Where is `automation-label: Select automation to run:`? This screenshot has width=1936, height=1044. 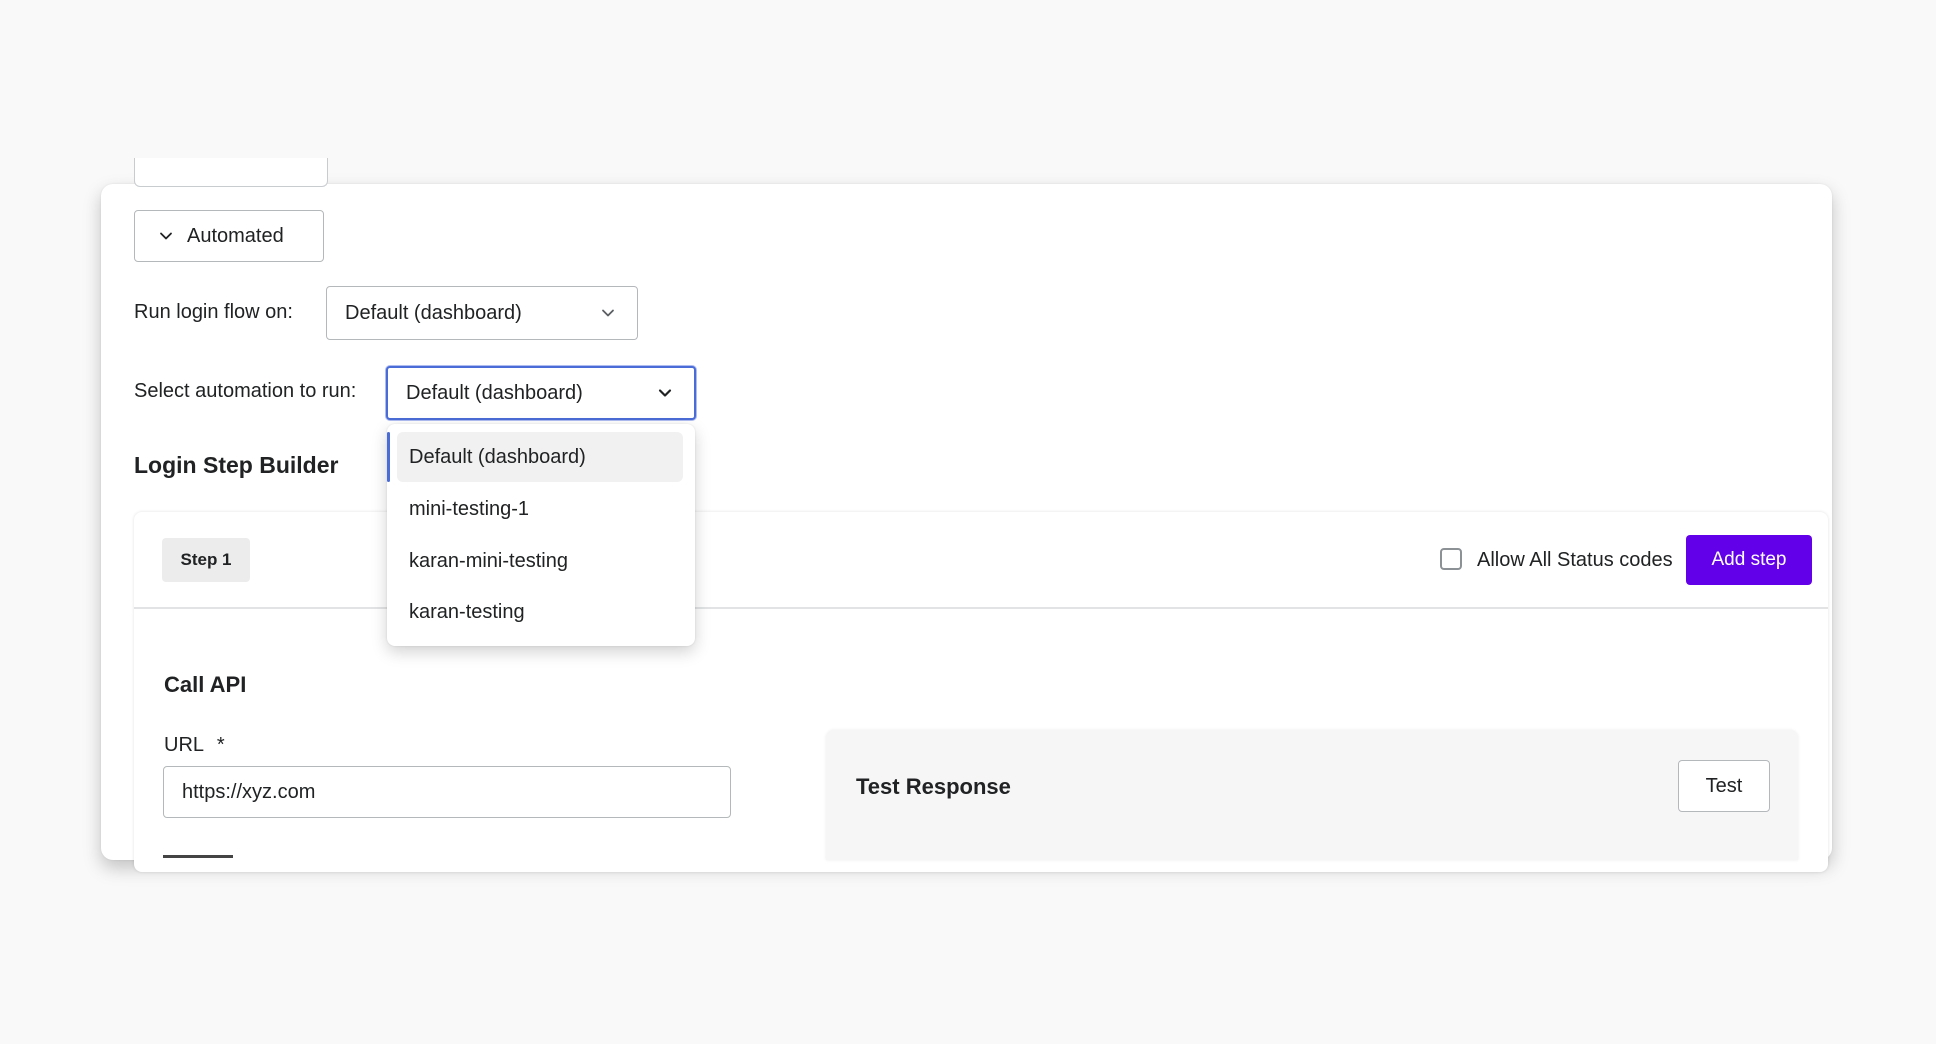
automation-label: Select automation to run: is located at coordinates (245, 391).